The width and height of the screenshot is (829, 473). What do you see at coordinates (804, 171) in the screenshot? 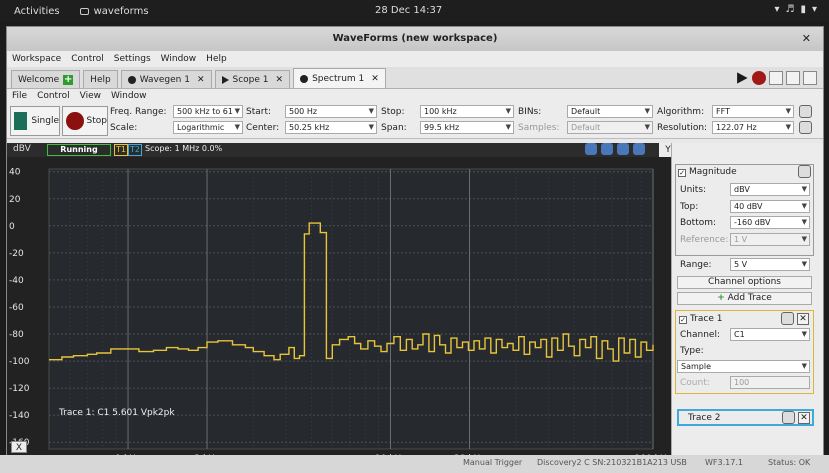
I see `magnitude-settings-icon` at bounding box center [804, 171].